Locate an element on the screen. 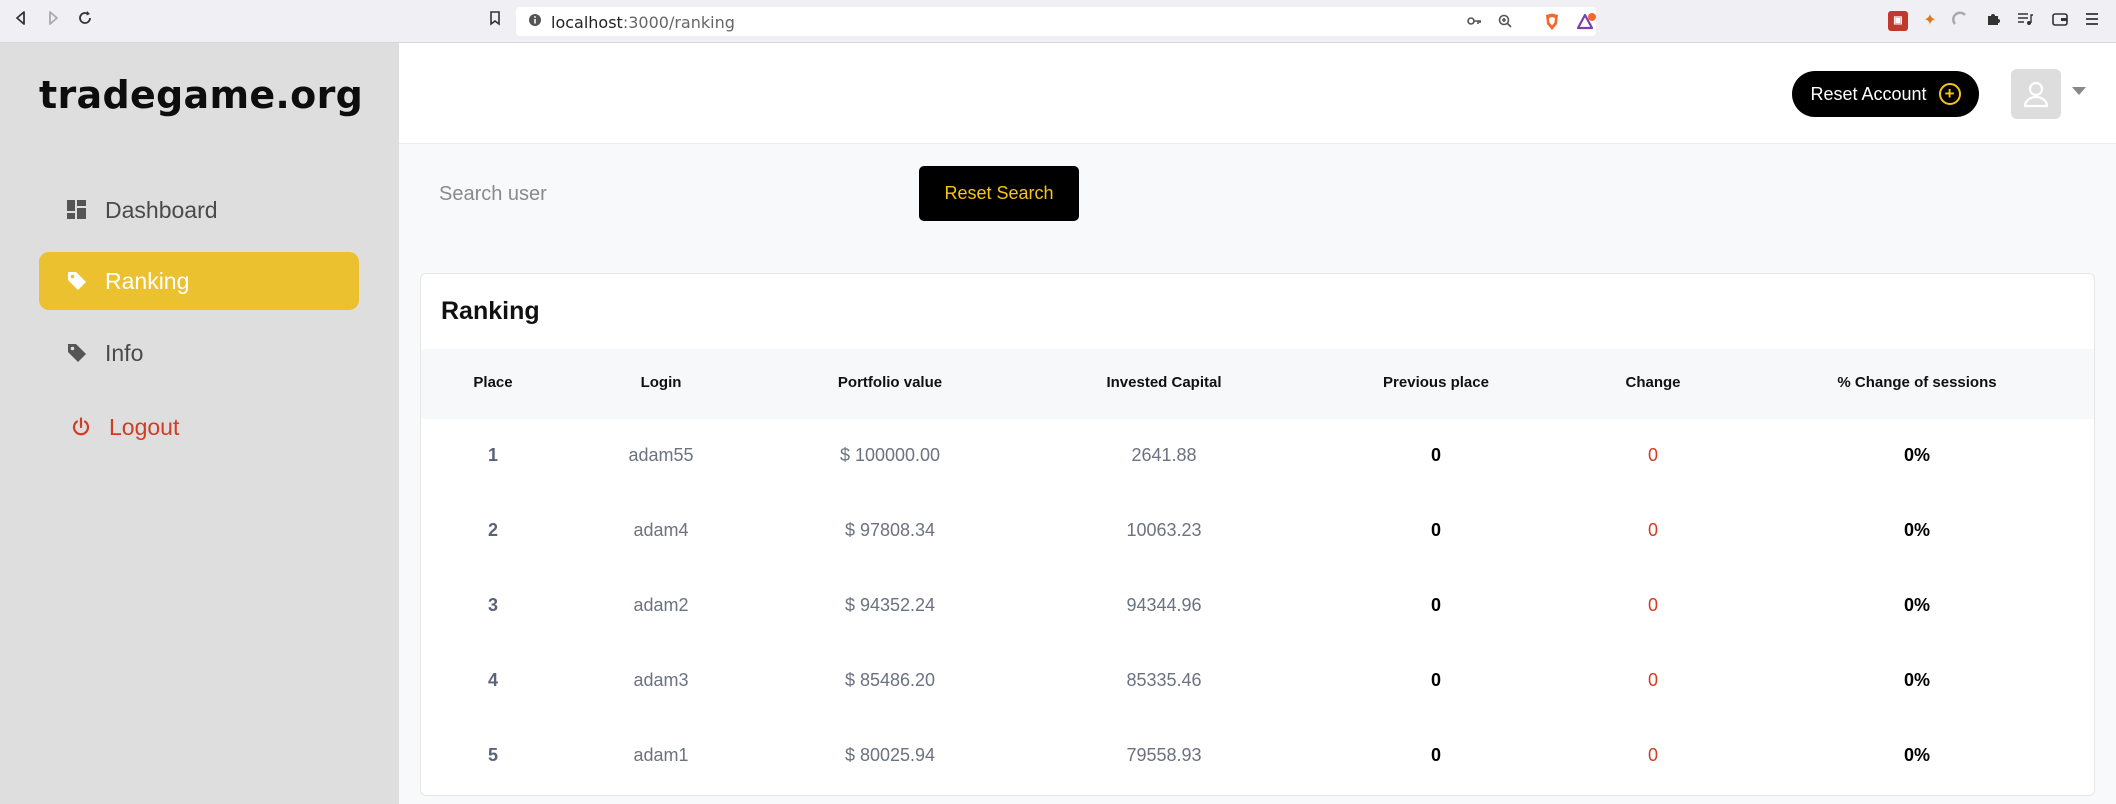 The height and width of the screenshot is (804, 2116). address-bar: localhost:3000/ranking is located at coordinates (1056, 21).